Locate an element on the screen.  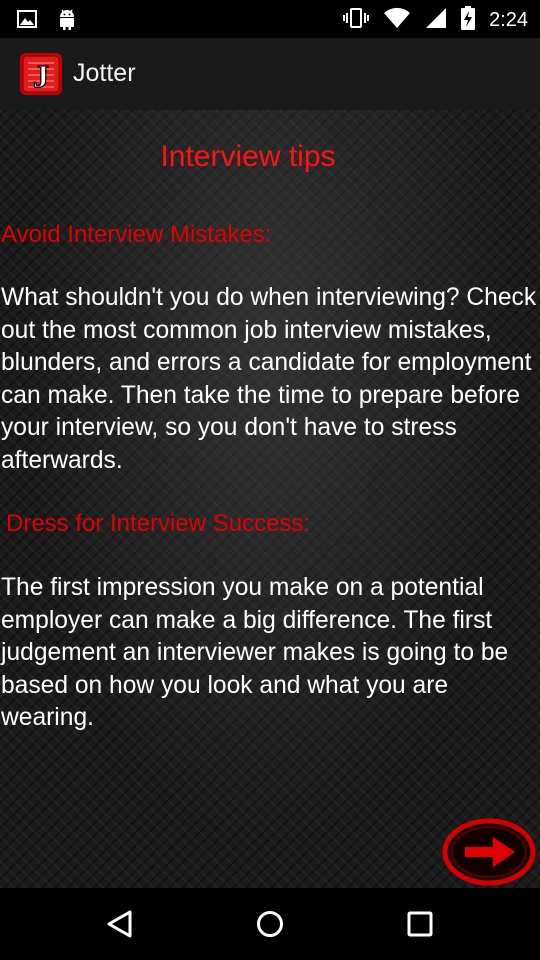
wifi-icon is located at coordinates (397, 20).